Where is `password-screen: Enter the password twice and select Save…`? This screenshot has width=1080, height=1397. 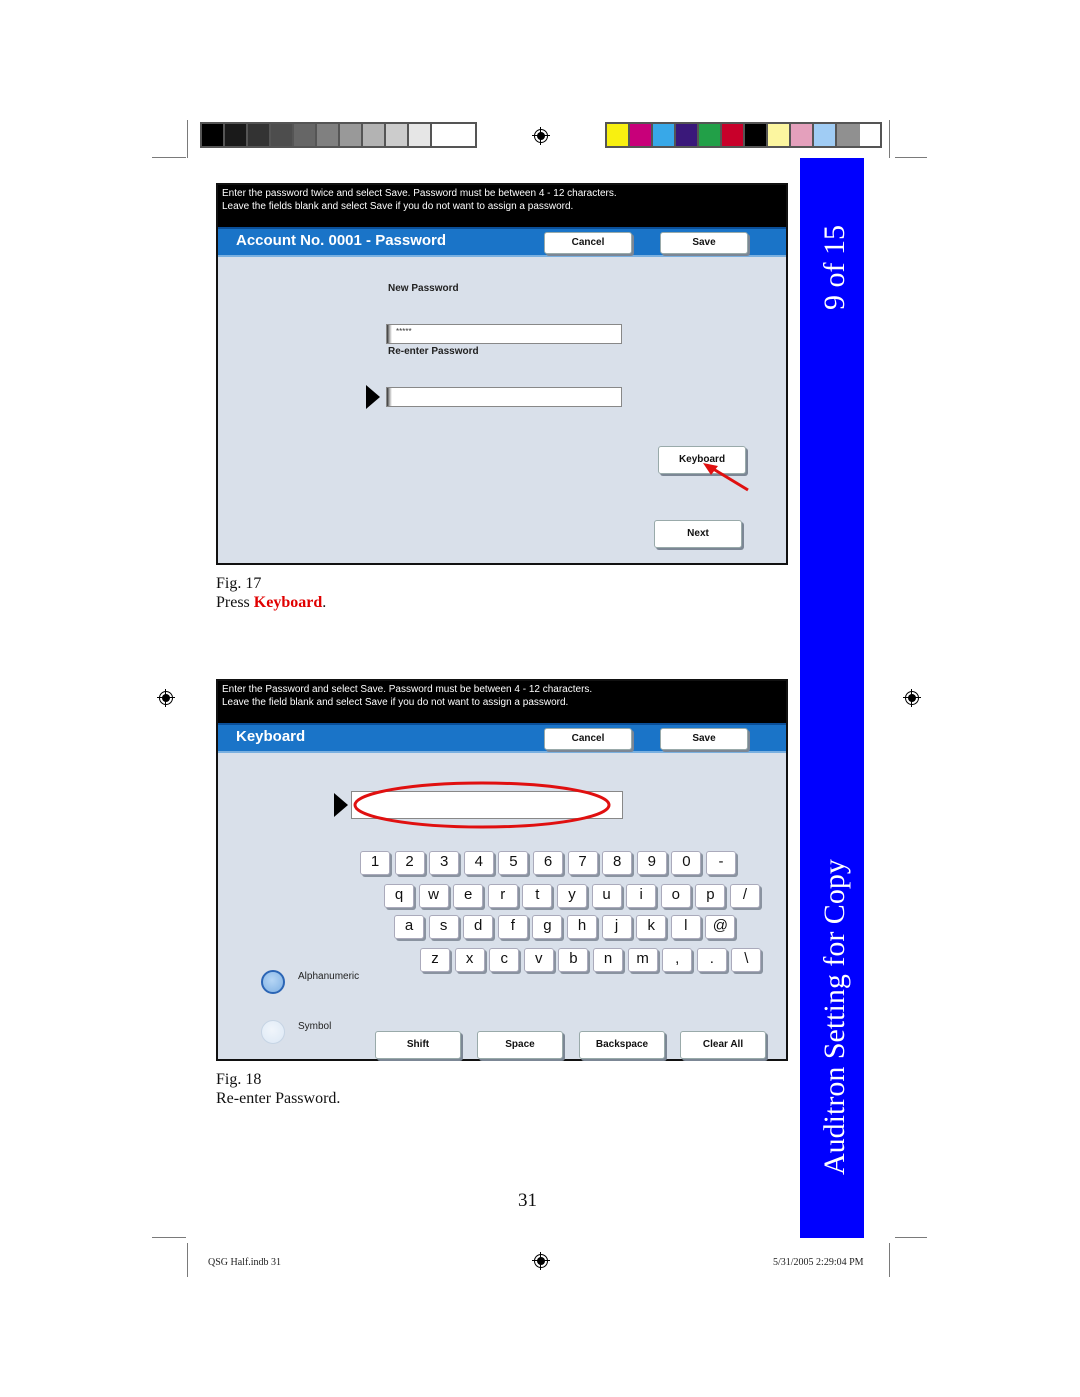 password-screen: Enter the password twice and select Save… is located at coordinates (502, 374).